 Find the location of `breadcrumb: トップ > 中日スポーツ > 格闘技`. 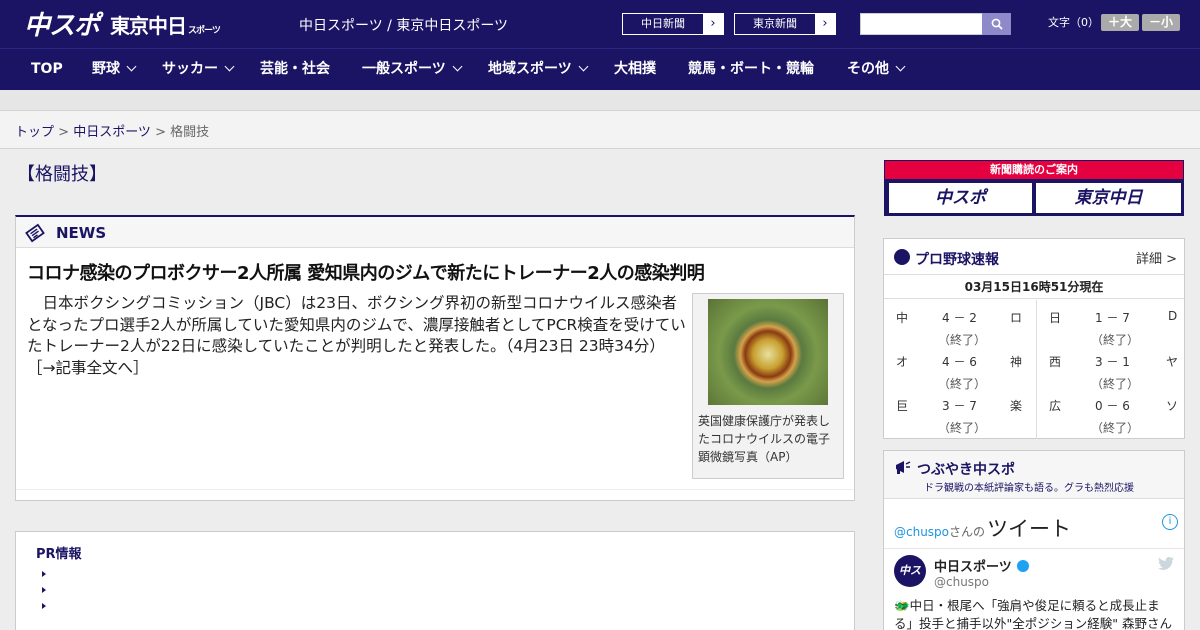

breadcrumb: トップ > 中日スポーツ > 格闘技 is located at coordinates (112, 130).